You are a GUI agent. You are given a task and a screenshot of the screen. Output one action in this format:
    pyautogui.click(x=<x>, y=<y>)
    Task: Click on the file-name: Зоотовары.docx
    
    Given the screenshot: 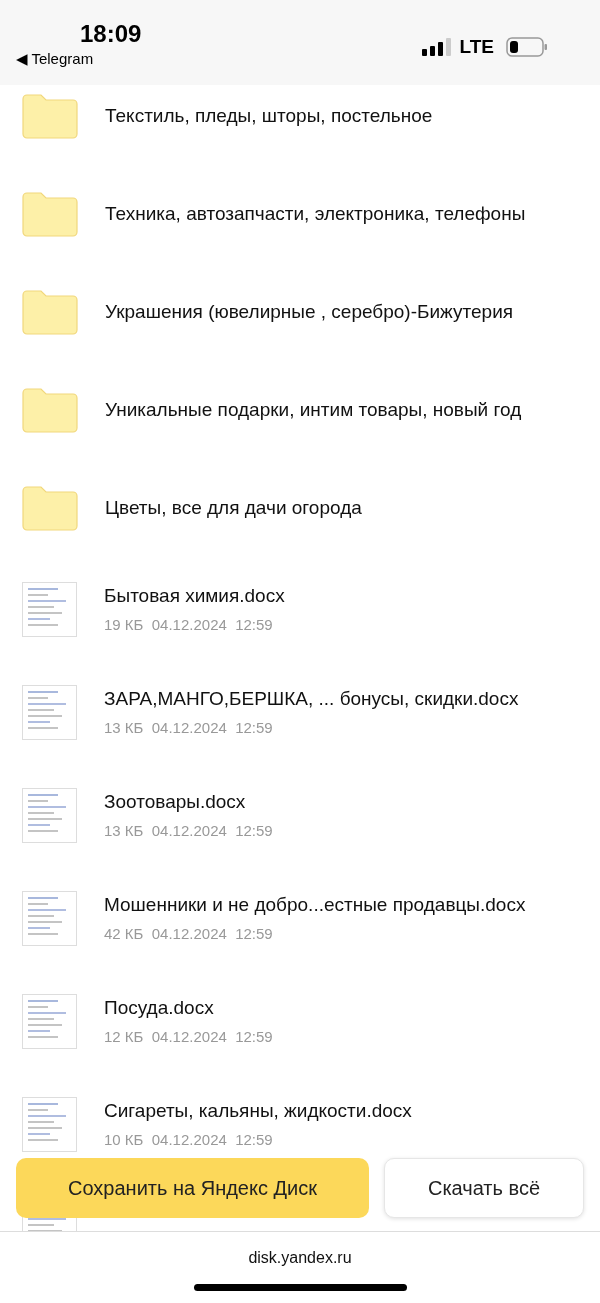 What is the action you would take?
    pyautogui.click(x=175, y=802)
    